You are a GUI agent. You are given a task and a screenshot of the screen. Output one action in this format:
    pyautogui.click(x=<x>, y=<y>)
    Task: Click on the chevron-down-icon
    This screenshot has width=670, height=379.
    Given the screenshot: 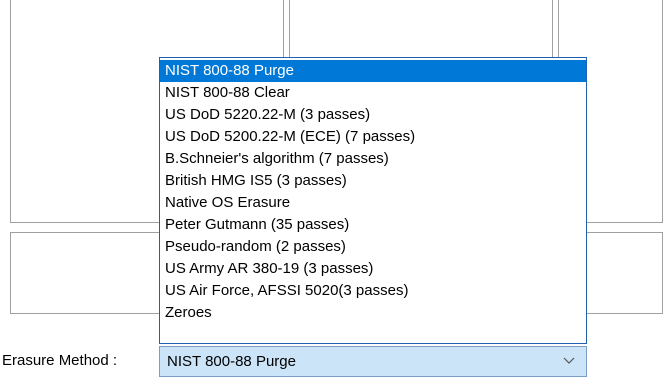 What is the action you would take?
    pyautogui.click(x=569, y=361)
    